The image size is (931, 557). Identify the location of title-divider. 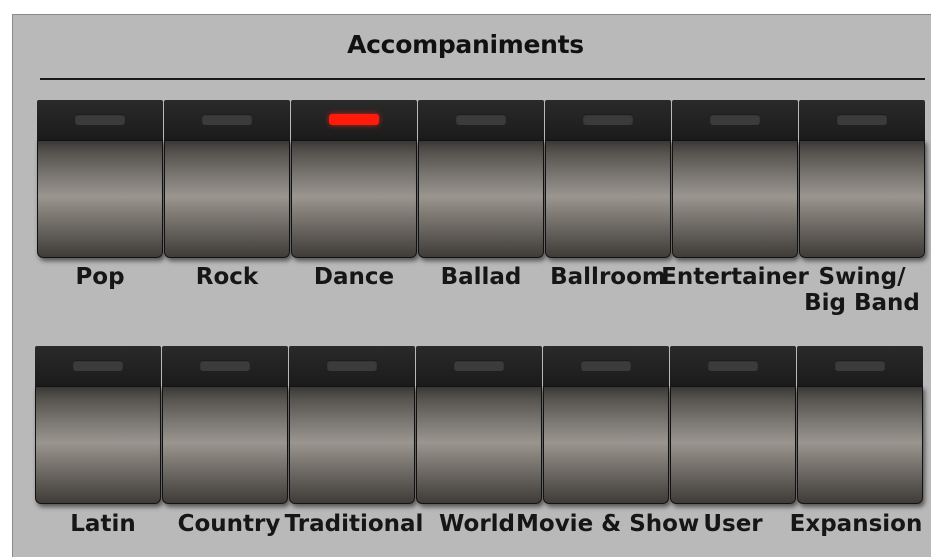
(482, 79).